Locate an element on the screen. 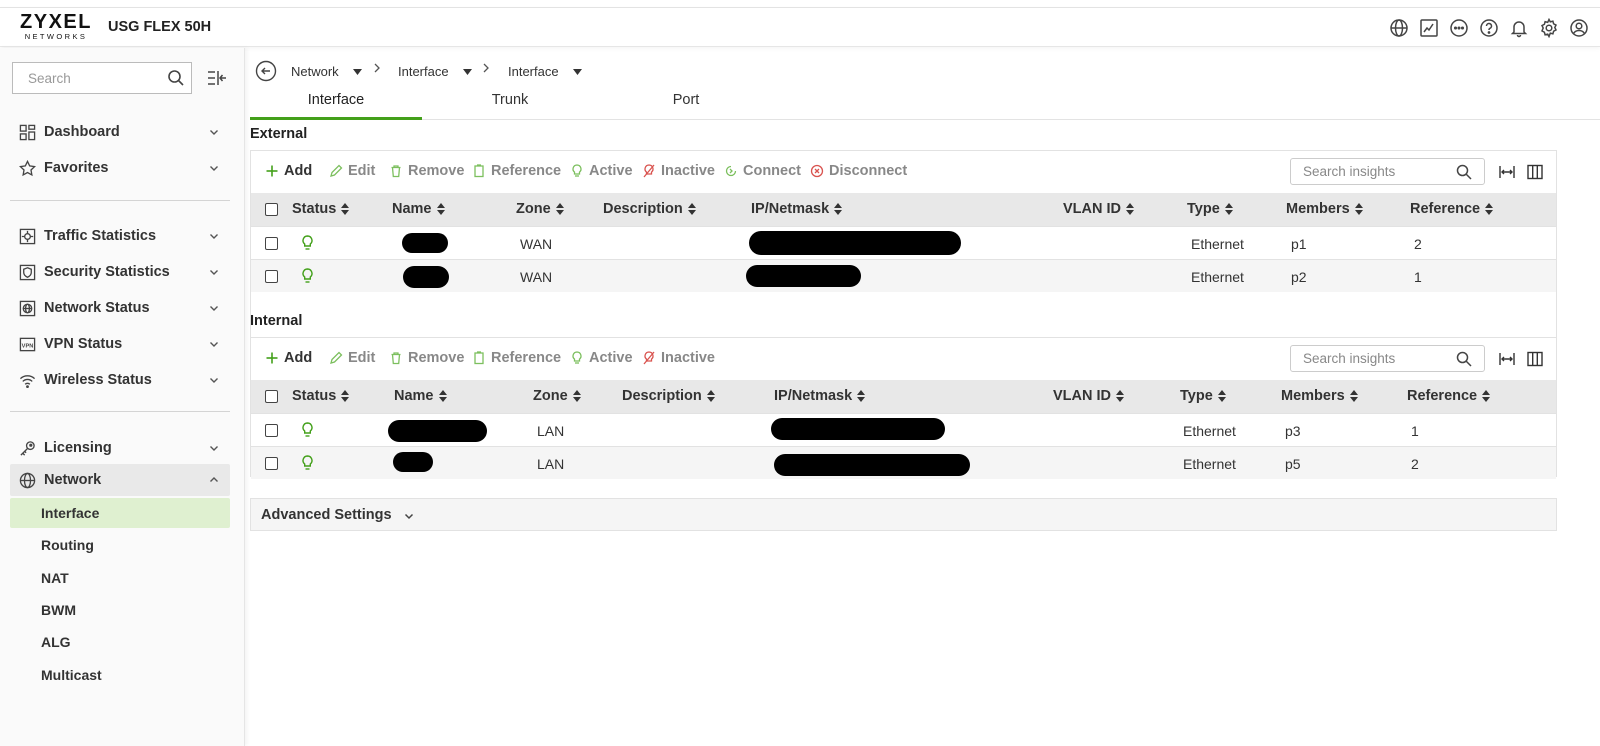  user-icon is located at coordinates (1579, 28).